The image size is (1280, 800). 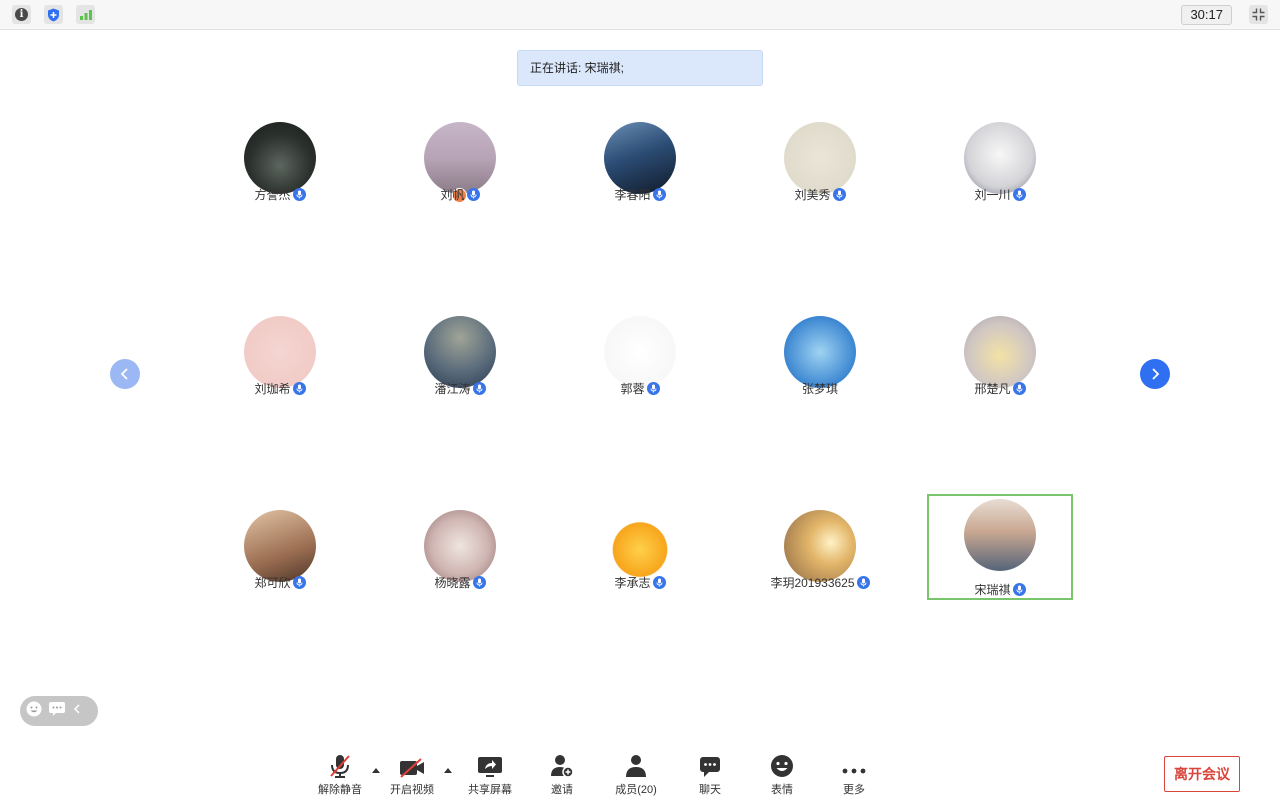 I want to click on members-button: 成员(20), so click(x=636, y=774).